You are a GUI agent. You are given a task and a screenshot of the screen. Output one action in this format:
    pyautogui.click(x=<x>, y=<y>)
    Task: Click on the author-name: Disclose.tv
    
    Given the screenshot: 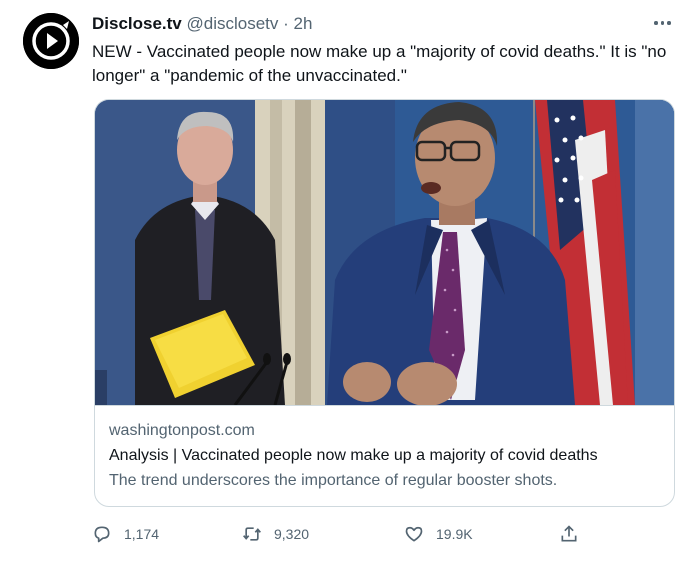 What is the action you would take?
    pyautogui.click(x=137, y=23)
    